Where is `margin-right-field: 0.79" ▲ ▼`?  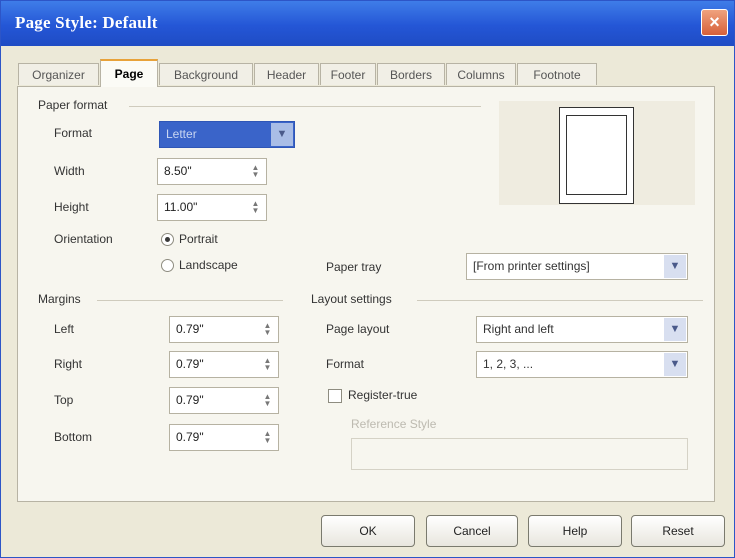 margin-right-field: 0.79" ▲ ▼ is located at coordinates (224, 364).